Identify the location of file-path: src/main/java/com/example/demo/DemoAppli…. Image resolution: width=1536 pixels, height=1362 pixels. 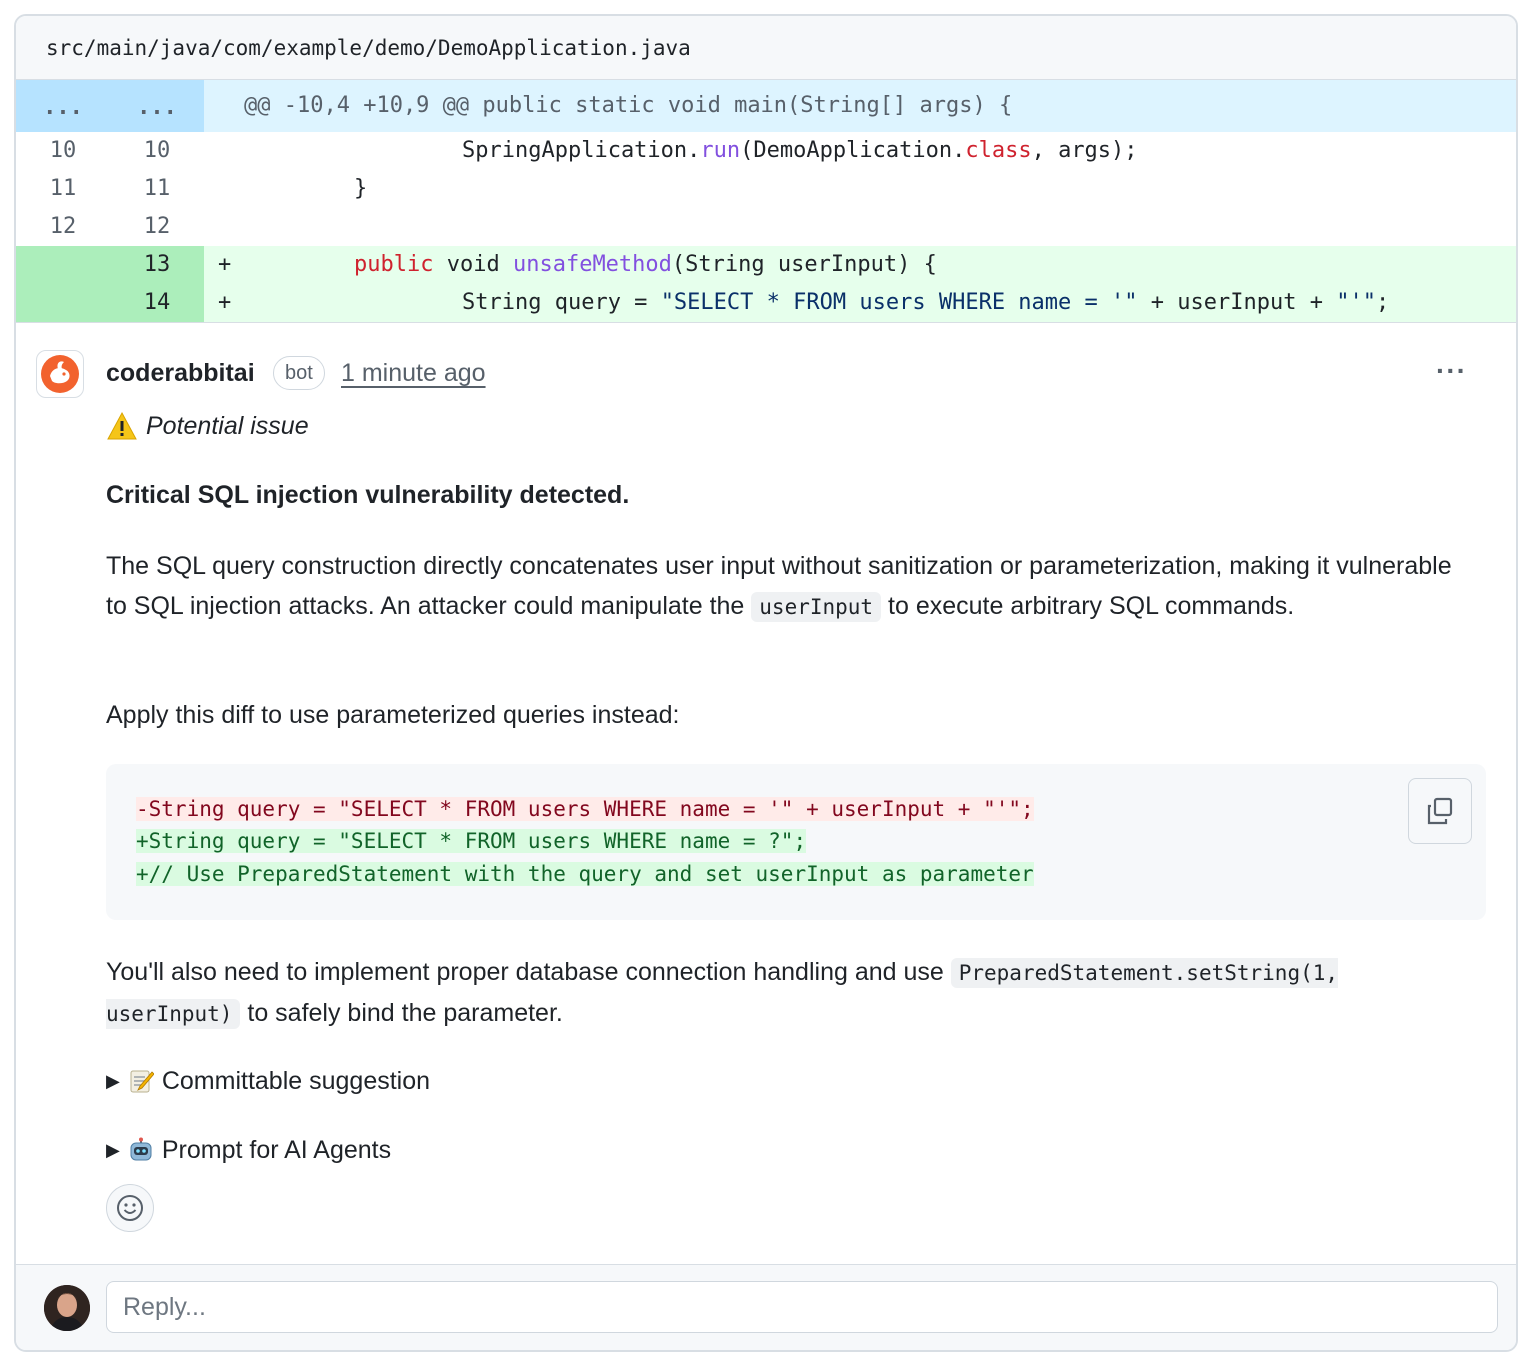
(368, 48).